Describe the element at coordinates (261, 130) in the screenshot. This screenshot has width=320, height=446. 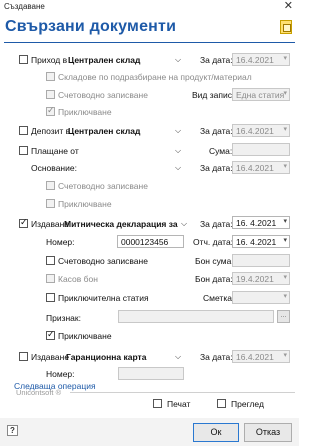
I see `deposit-date-field: 16.4.2021 ▾` at that location.